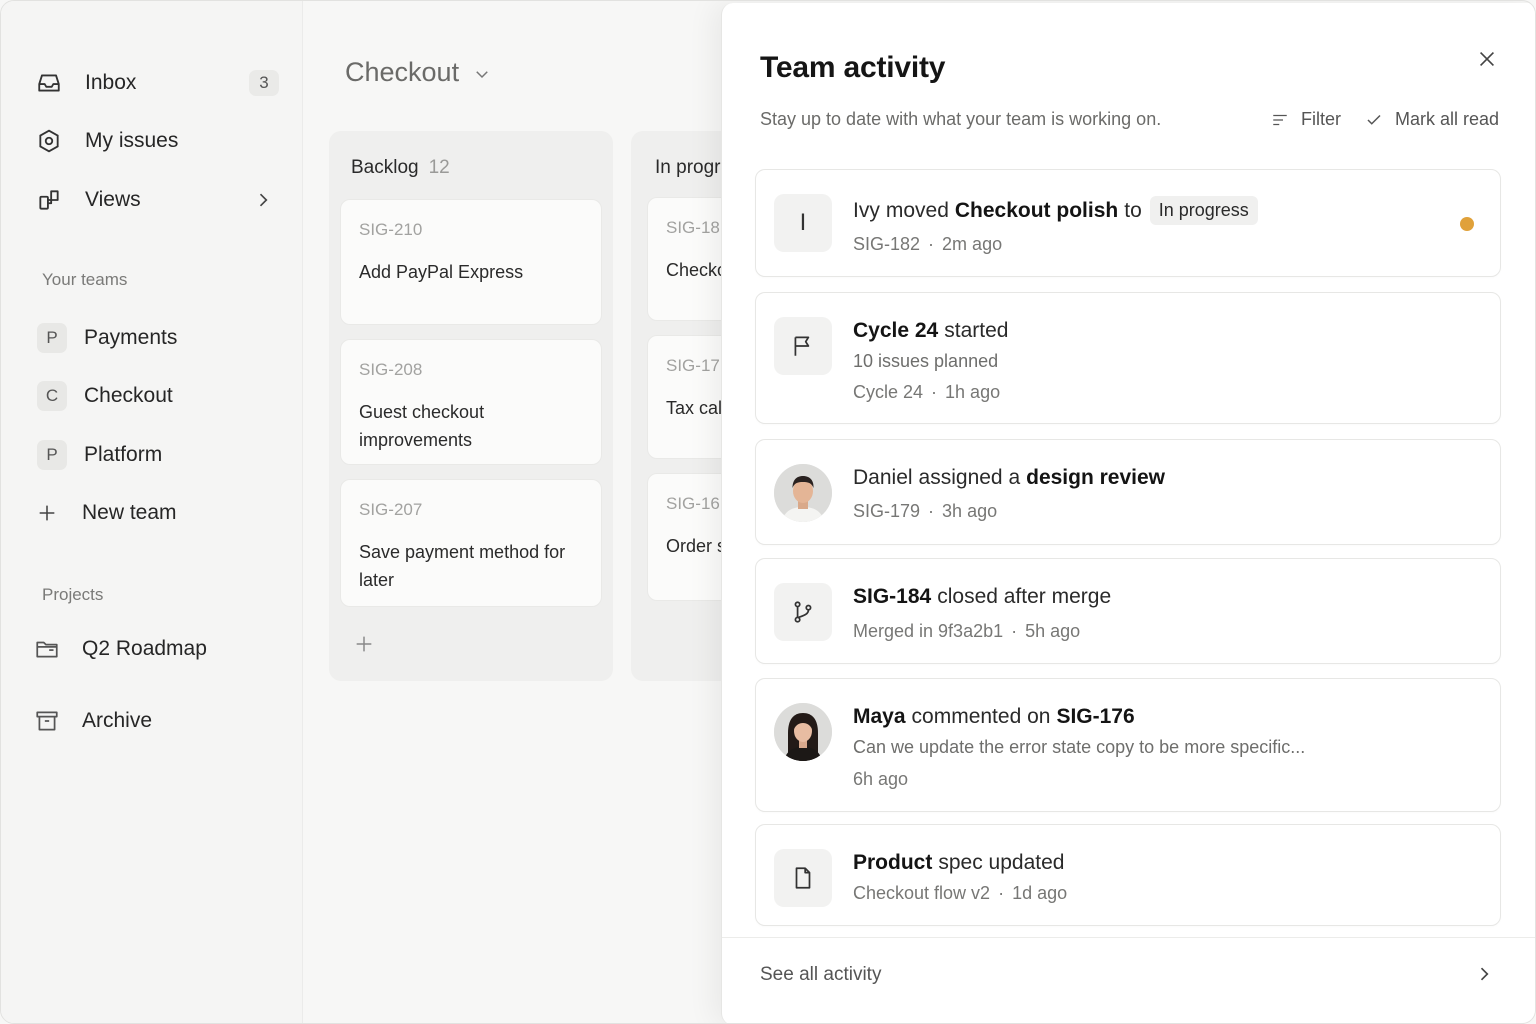 The image size is (1536, 1024). I want to click on column-header: In progr, so click(687, 168).